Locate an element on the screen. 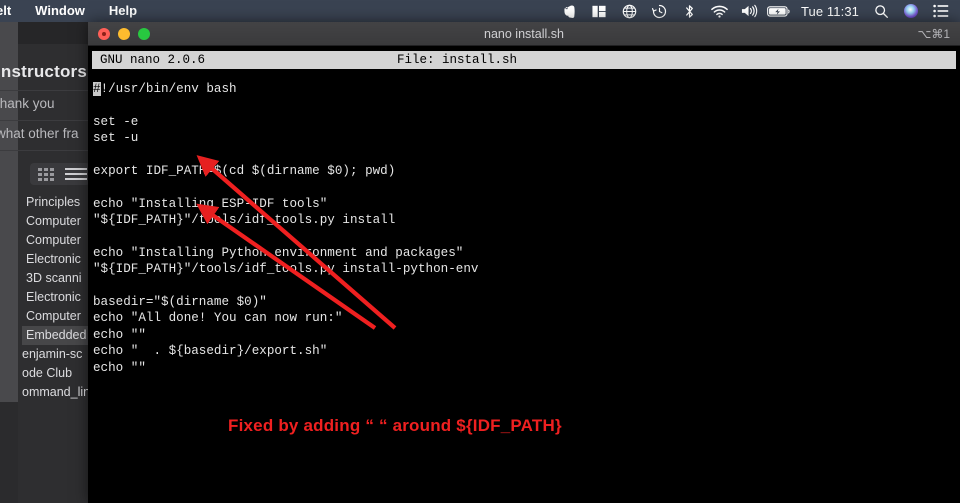 Image resolution: width=960 pixels, height=503 pixels. notification-center-icon is located at coordinates (941, 11).